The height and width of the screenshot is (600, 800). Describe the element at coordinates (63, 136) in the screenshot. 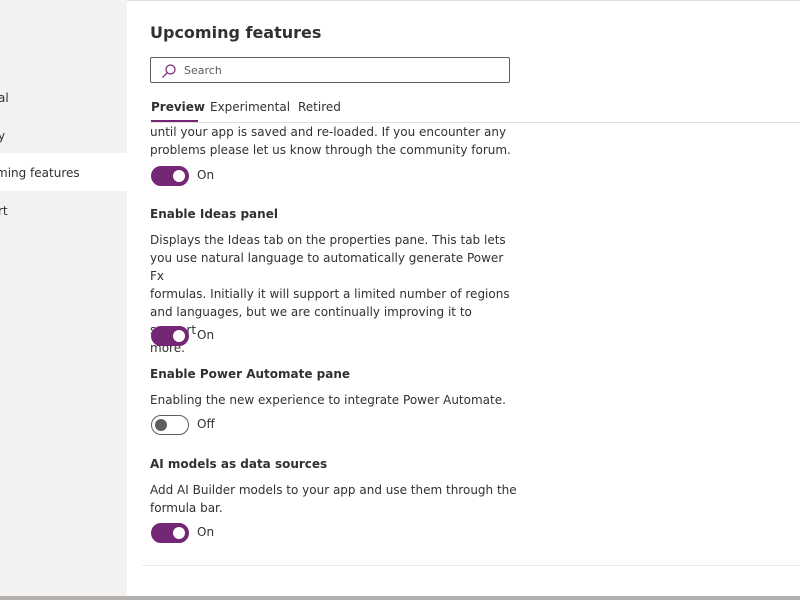

I see `sidebar-item-display: y` at that location.